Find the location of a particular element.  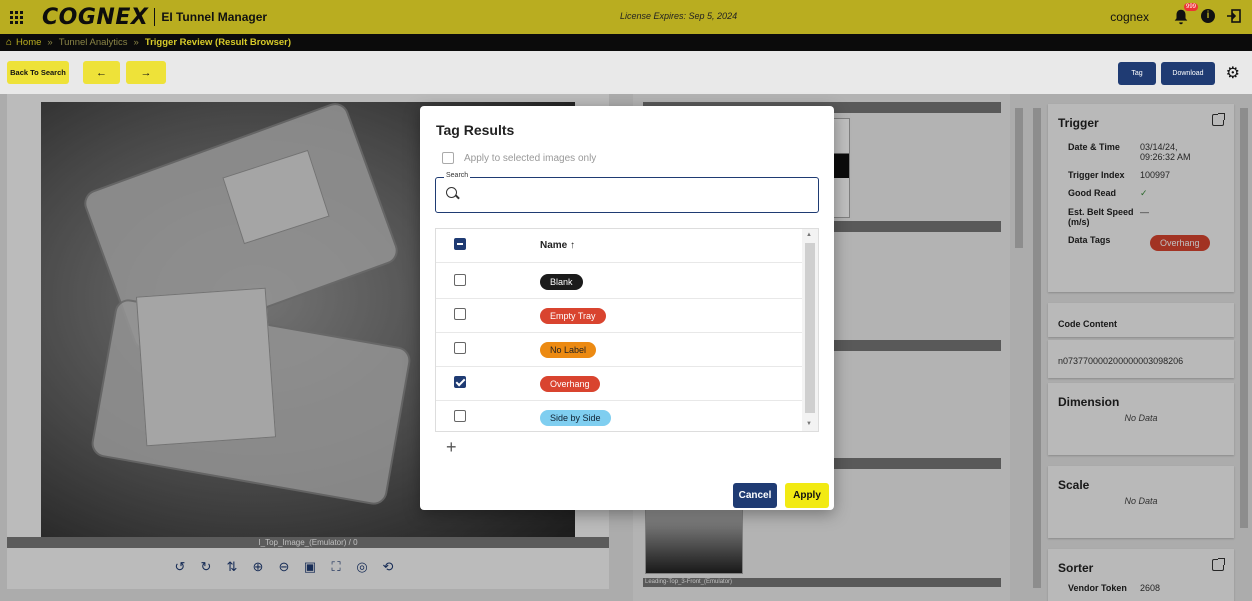

tag-button: Tag is located at coordinates (1137, 73).